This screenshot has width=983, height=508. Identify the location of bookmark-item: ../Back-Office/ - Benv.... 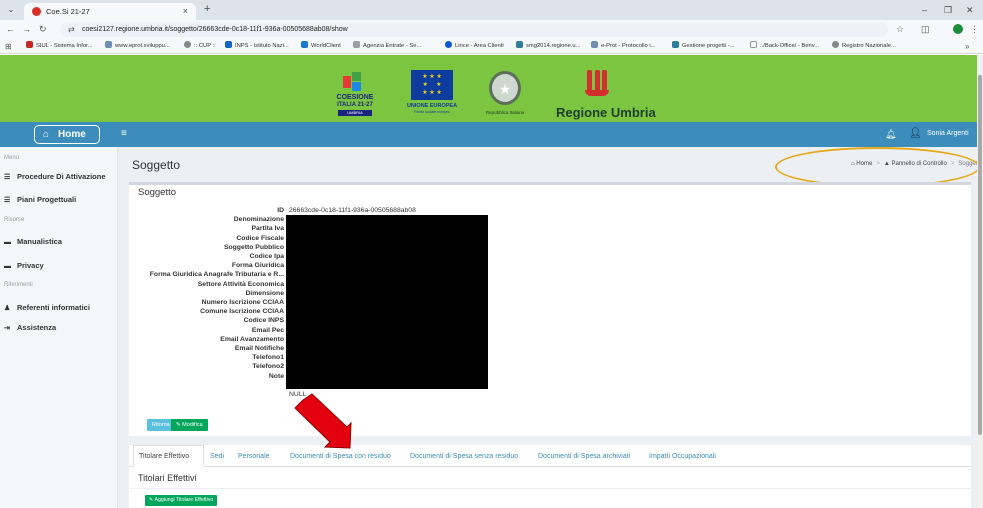
(784, 46).